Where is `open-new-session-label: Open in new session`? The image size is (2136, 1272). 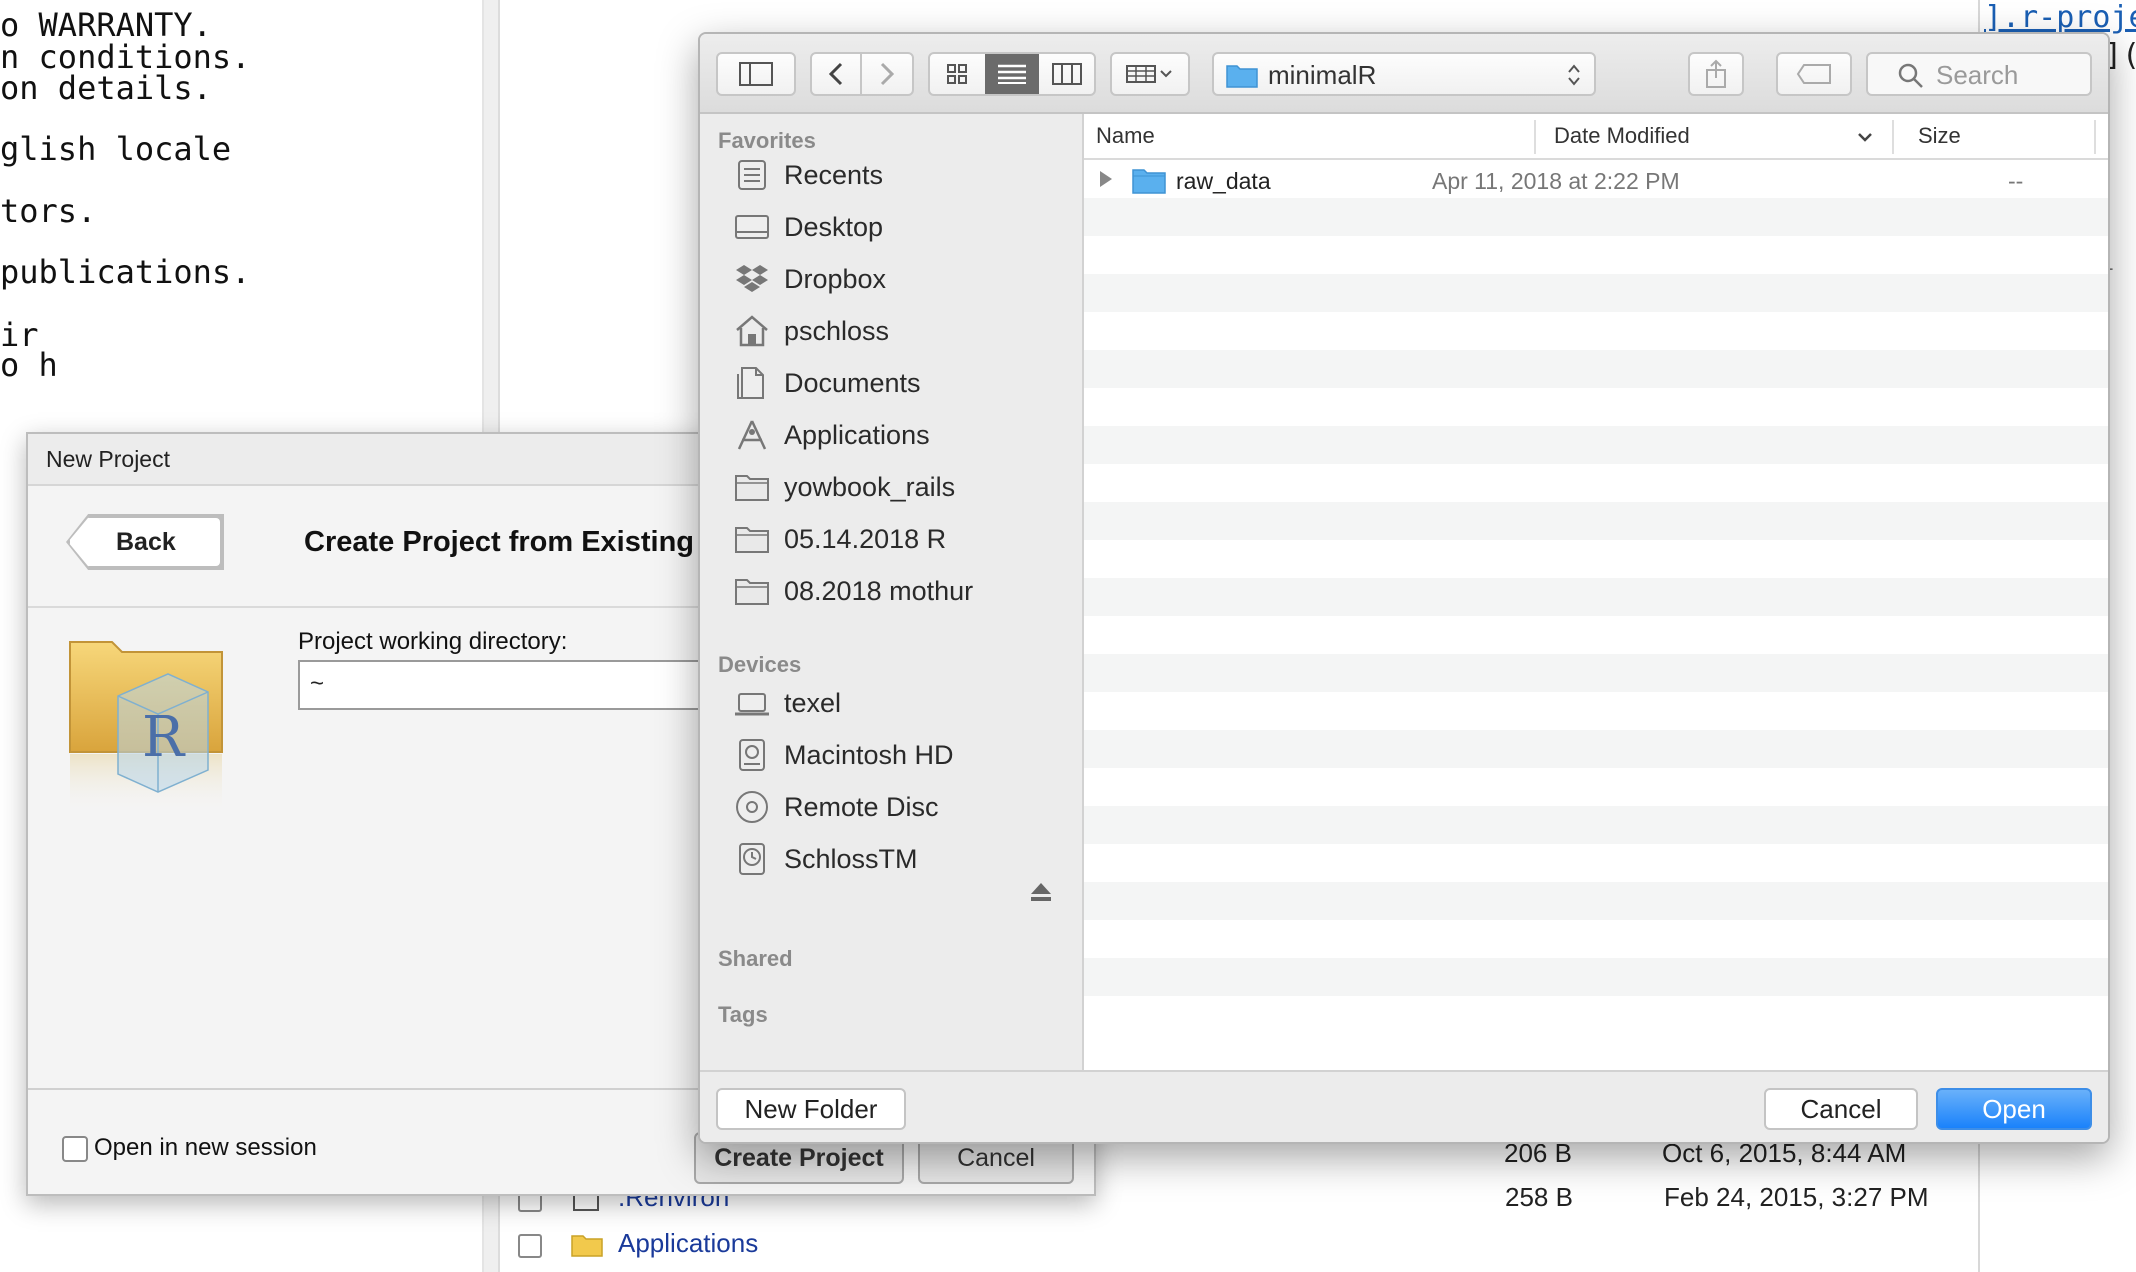 open-new-session-label: Open in new session is located at coordinates (205, 1148).